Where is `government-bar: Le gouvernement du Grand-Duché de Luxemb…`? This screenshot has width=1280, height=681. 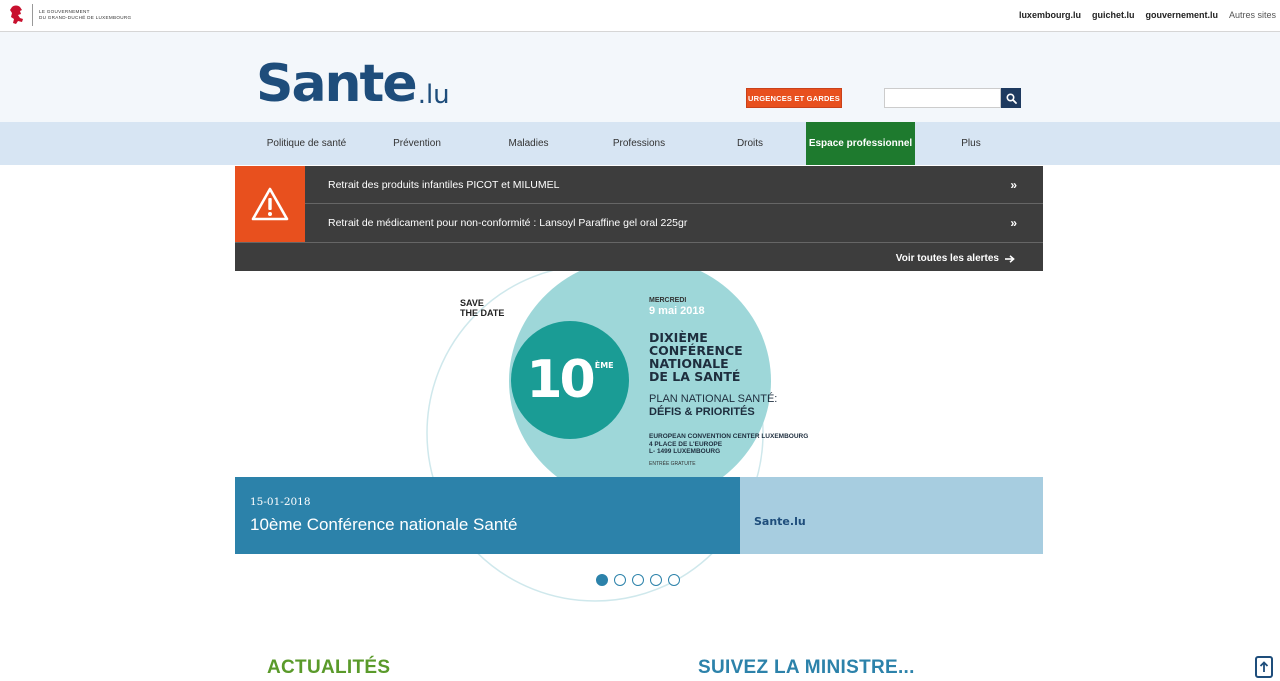
government-bar: Le gouvernement du Grand-Duché de Luxemb… is located at coordinates (640, 16).